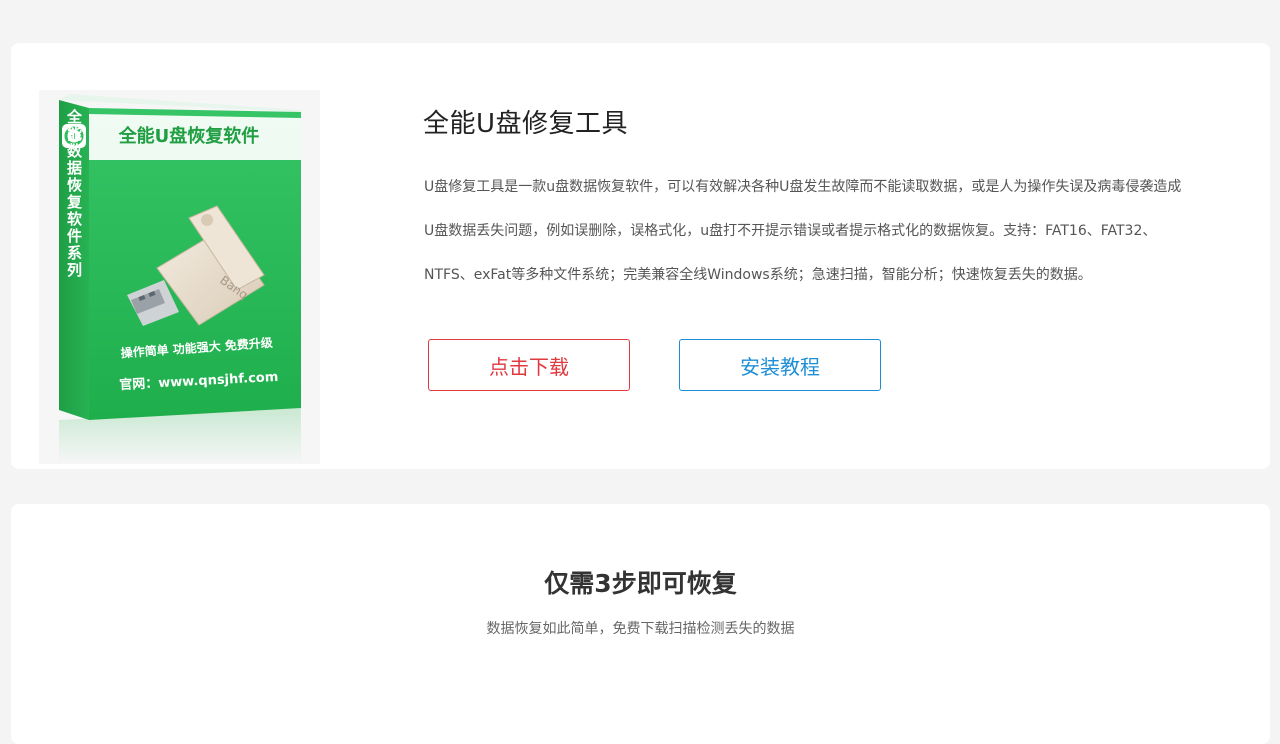 Image resolution: width=1280 pixels, height=744 pixels. I want to click on steps-subtitle: 数据恢复如此简单，免费下载扫描检测丢失的数据, so click(640, 629).